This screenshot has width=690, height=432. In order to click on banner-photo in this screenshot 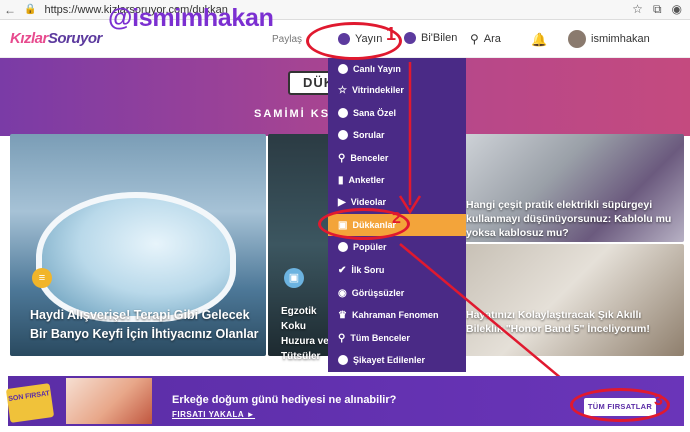, I will do `click(109, 401)`.